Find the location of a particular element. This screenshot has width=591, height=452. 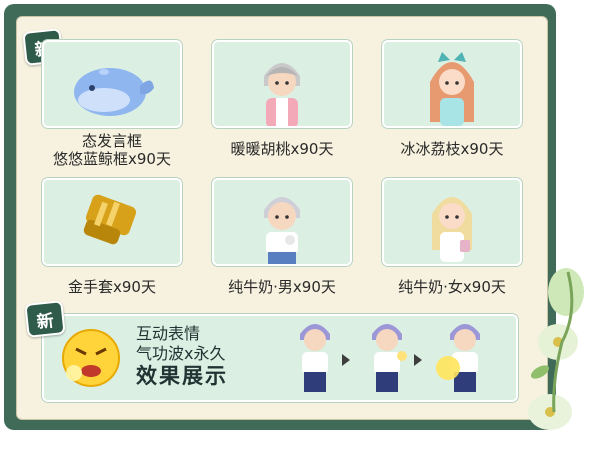

reward-item-nuannuan: 暖暖胡桃x90天 is located at coordinates (282, 99).